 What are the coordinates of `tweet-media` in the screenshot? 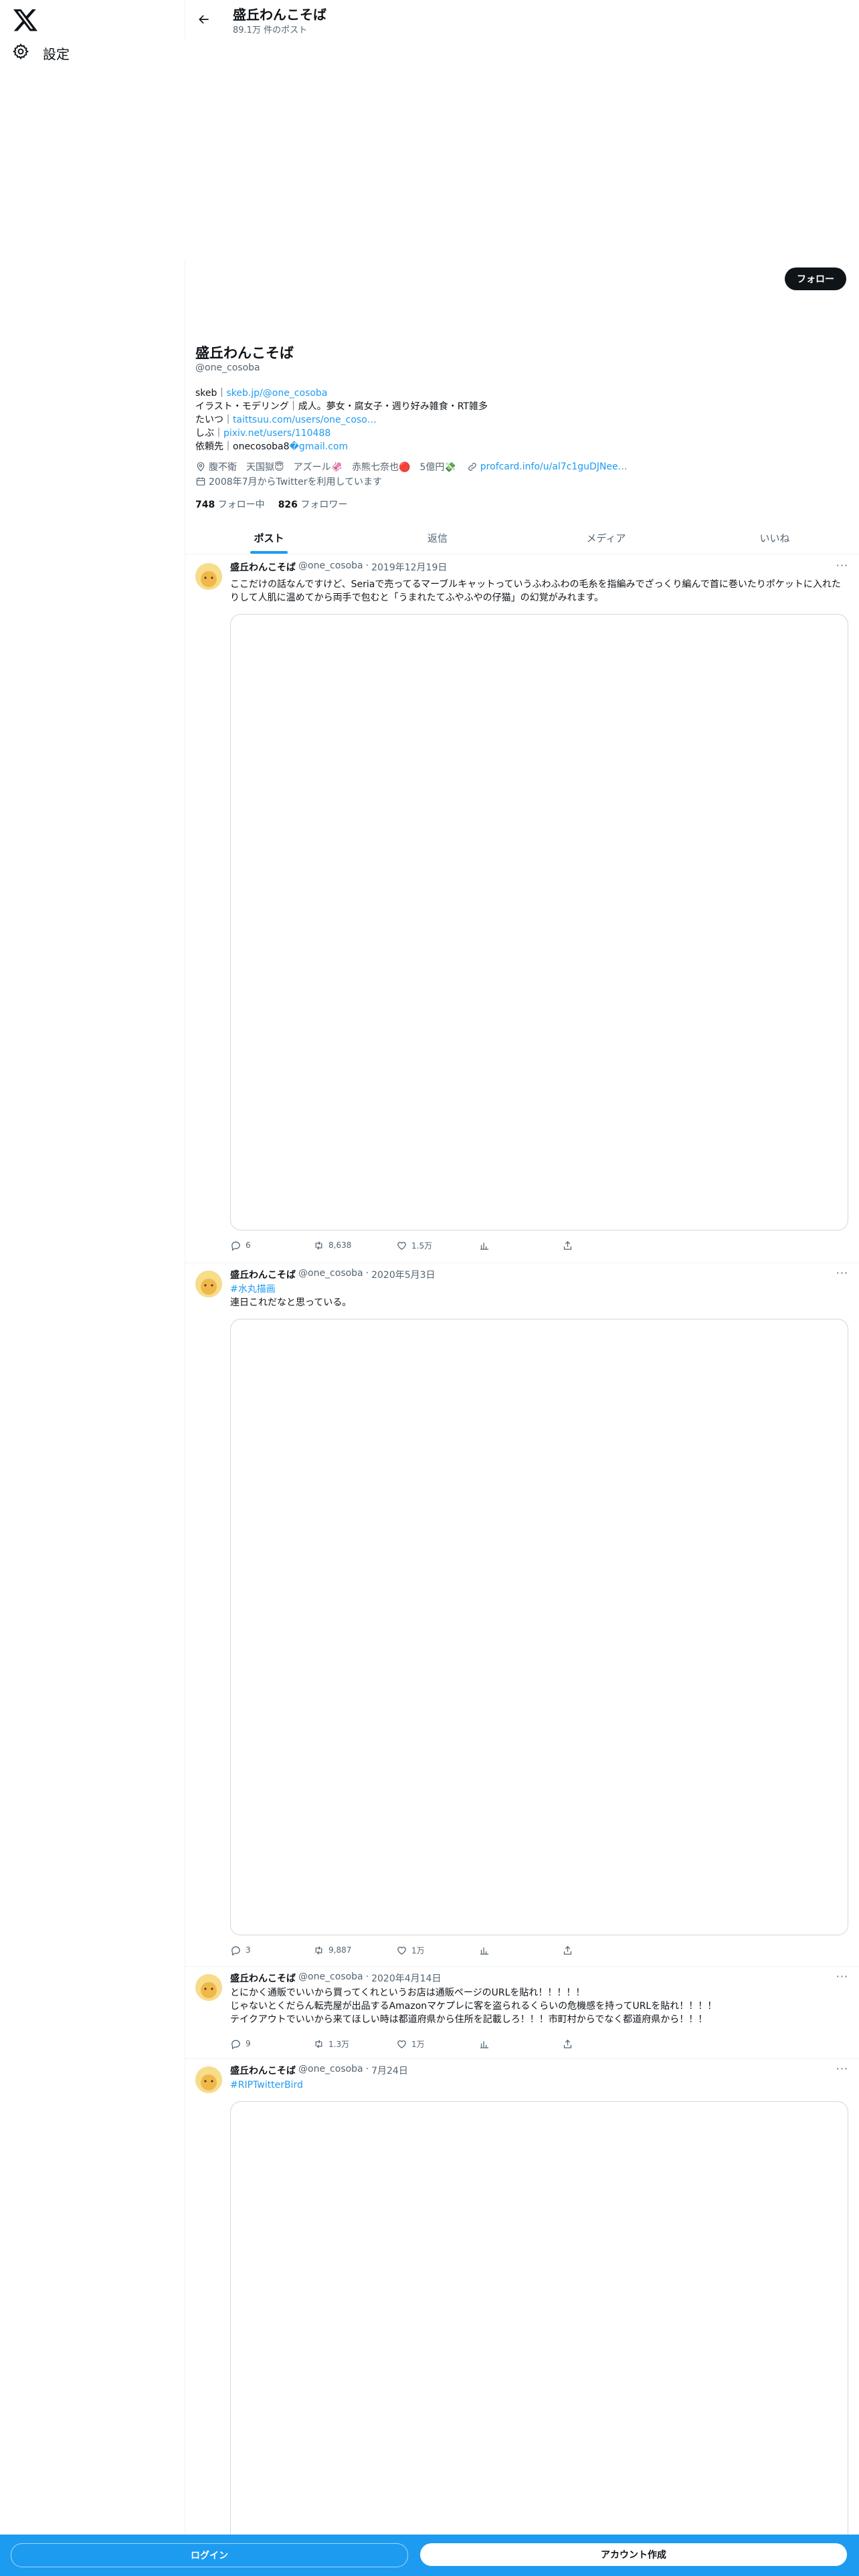 It's located at (539, 2329).